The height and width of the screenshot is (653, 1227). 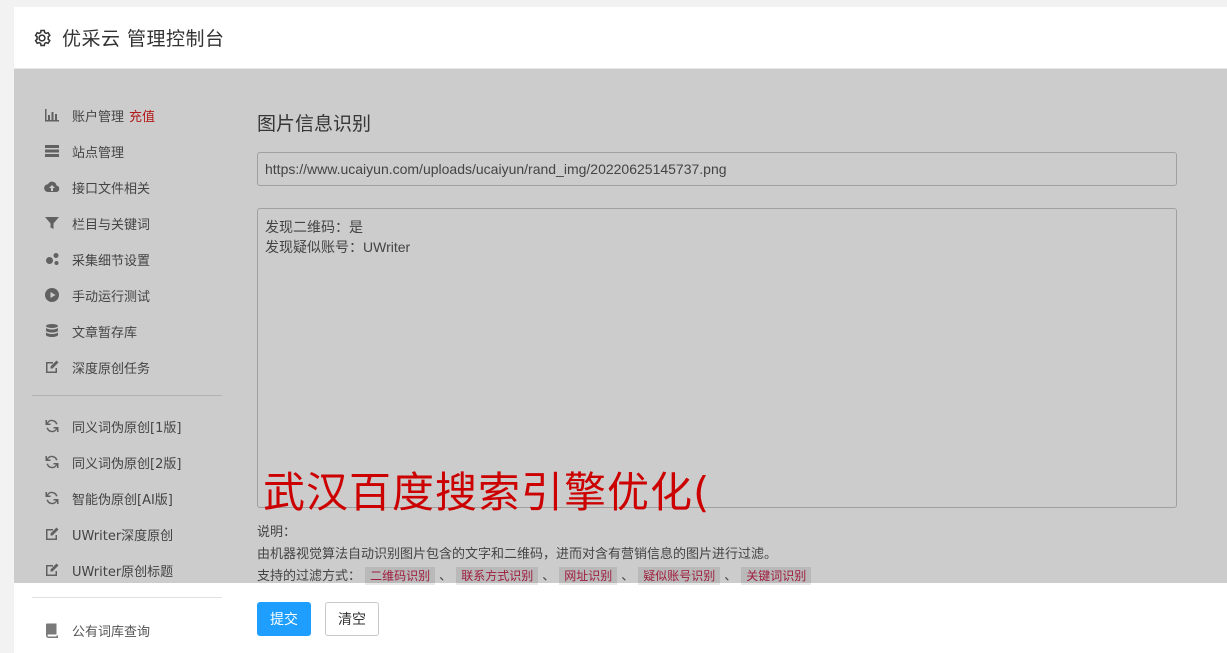 What do you see at coordinates (52, 295) in the screenshot?
I see `play-circle-icon` at bounding box center [52, 295].